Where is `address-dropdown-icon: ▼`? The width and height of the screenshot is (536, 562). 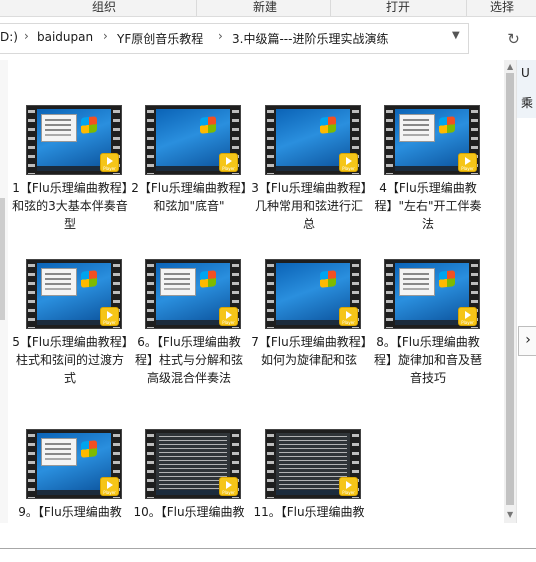
address-dropdown-icon: ▼ is located at coordinates (456, 35).